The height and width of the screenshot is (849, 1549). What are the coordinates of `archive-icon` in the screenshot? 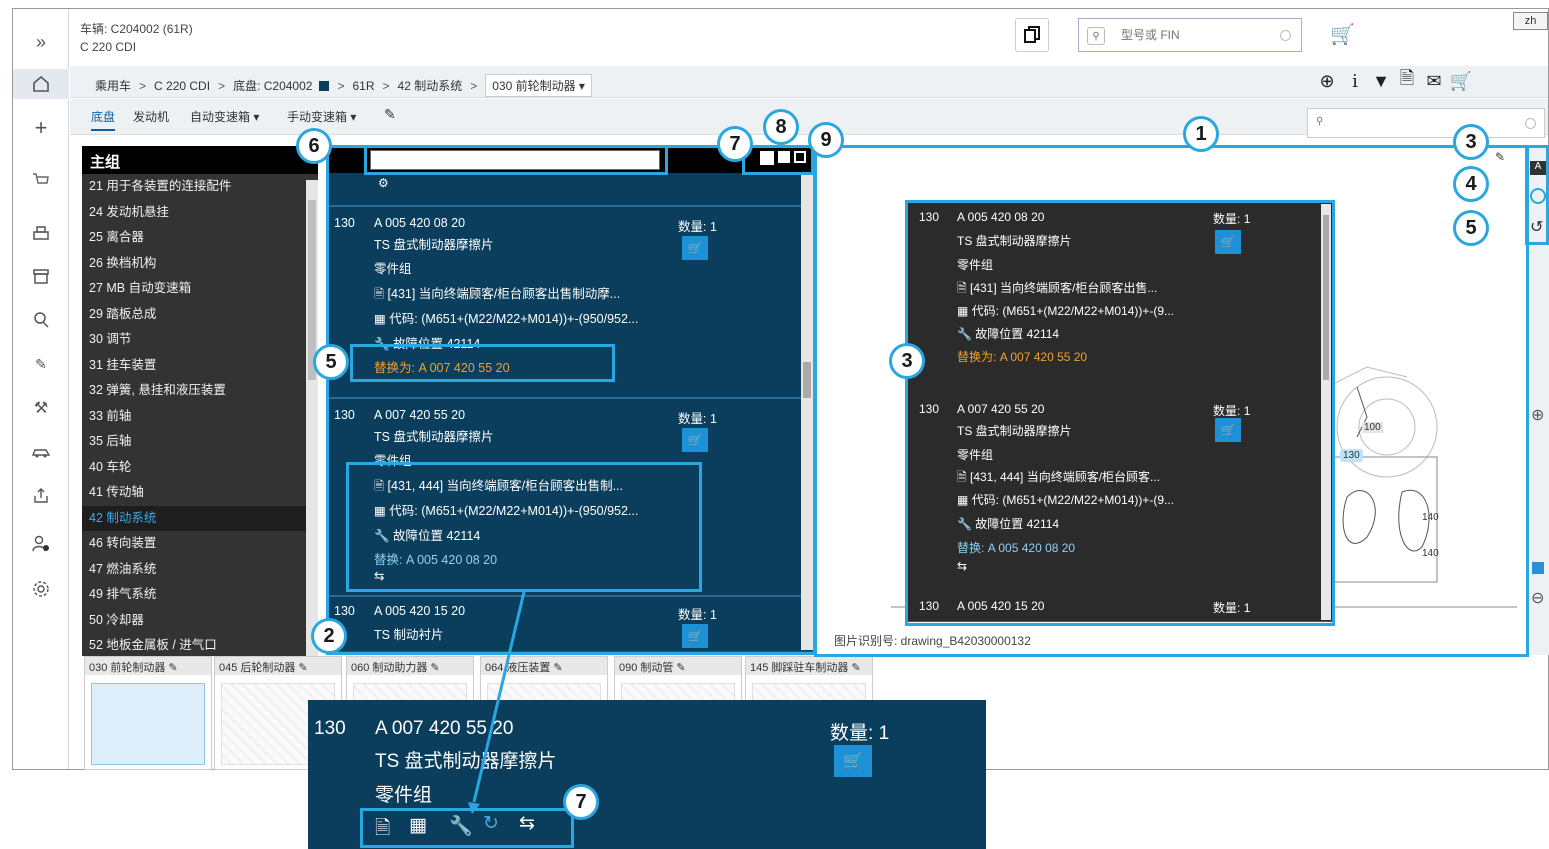 It's located at (41, 276).